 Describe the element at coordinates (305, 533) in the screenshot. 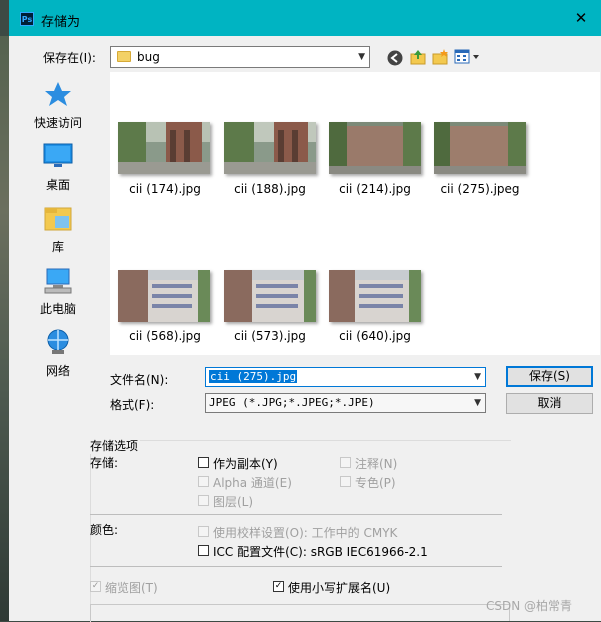

I see `checkbox-label: 使用校样设置(O): 工作中的 CMYK` at that location.